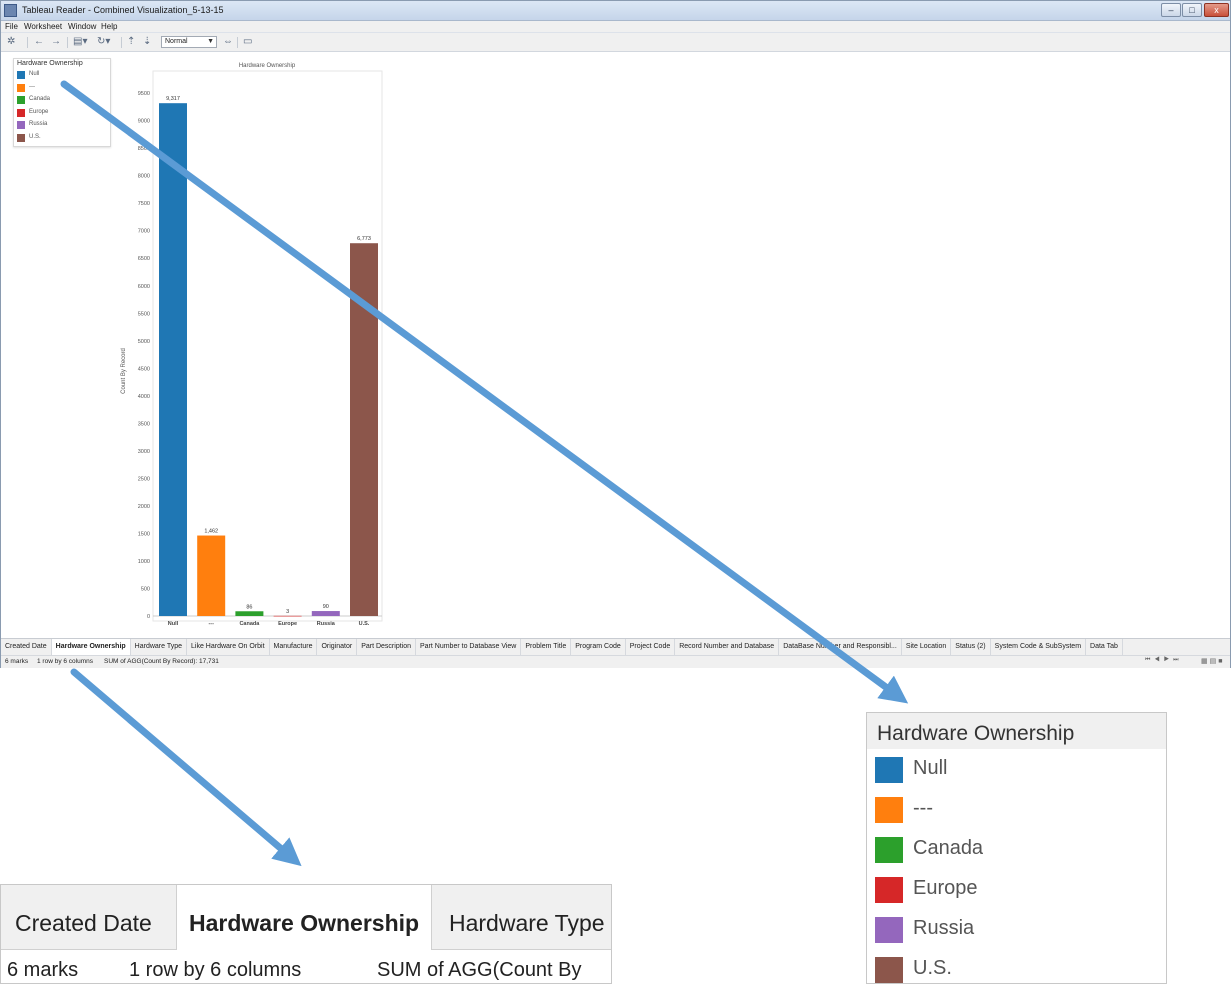  What do you see at coordinates (651, 647) in the screenshot?
I see `sheet-tab: Project Code` at bounding box center [651, 647].